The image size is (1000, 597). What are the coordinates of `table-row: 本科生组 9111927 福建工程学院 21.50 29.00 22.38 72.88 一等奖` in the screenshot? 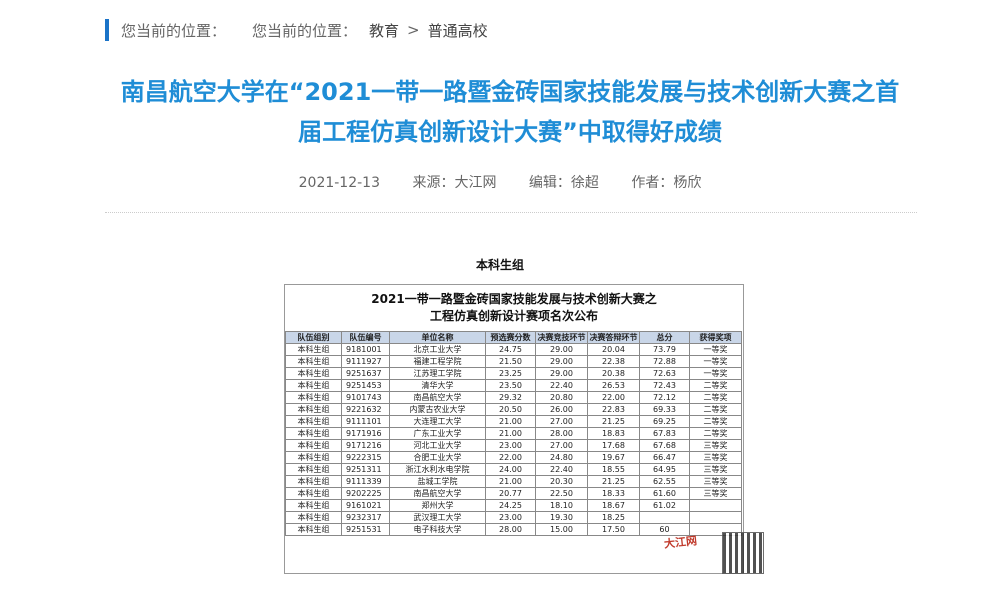 It's located at (513, 361).